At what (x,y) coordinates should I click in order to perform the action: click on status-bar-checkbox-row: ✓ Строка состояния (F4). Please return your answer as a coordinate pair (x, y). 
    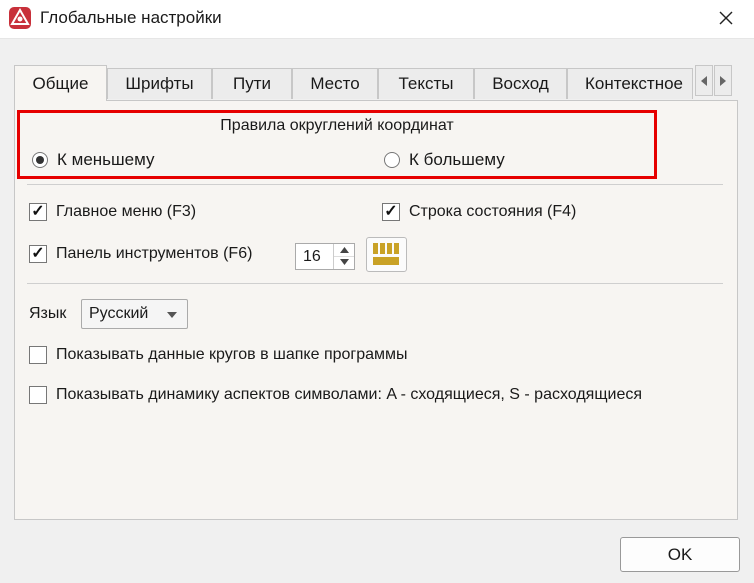
    Looking at the image, I should click on (479, 212).